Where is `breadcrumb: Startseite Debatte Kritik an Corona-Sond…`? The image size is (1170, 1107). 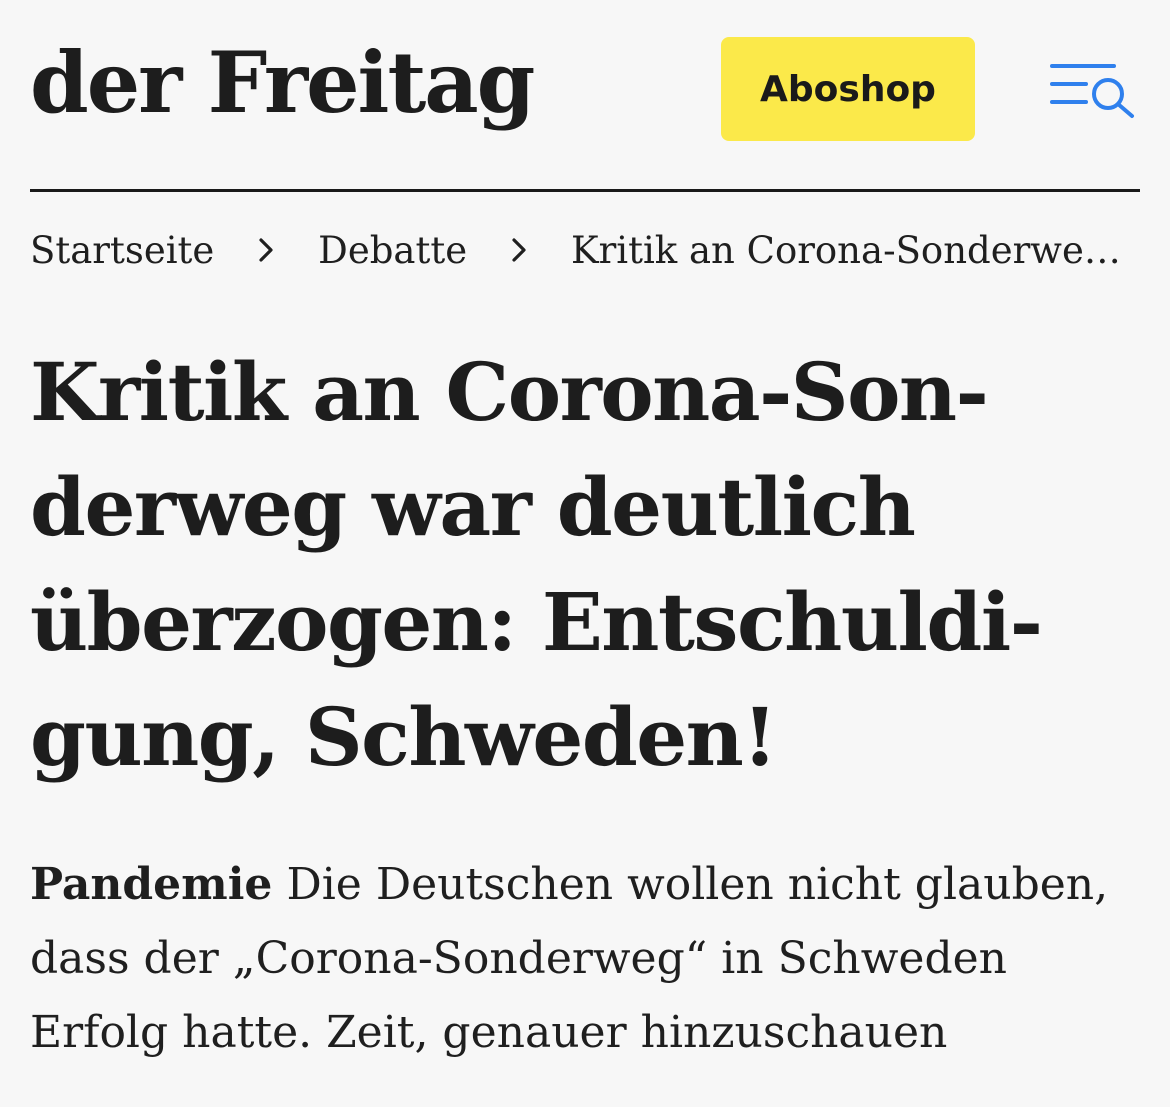
breadcrumb: Startseite Debatte Kritik an Corona-Sond… is located at coordinates (585, 250).